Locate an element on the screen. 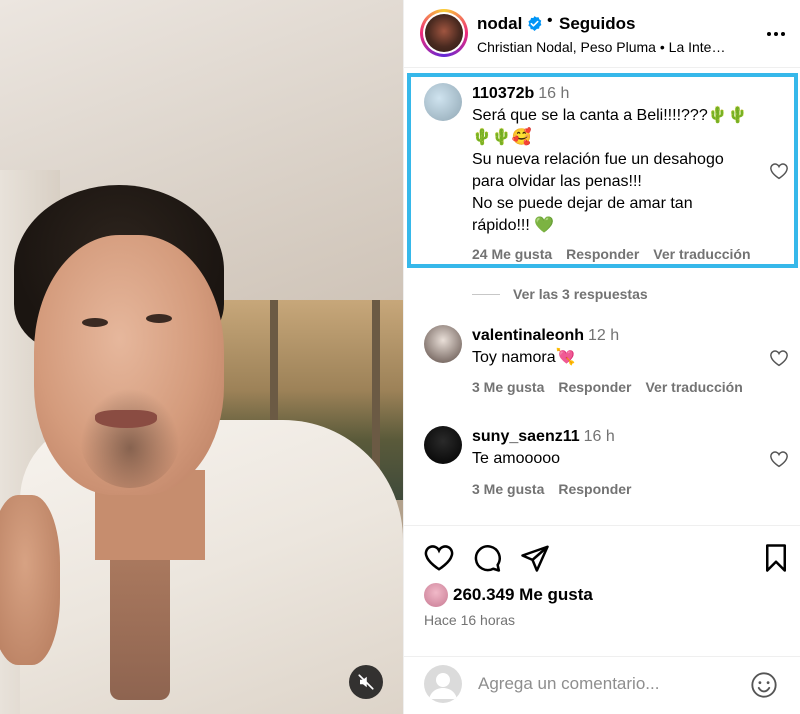  liker-avatar is located at coordinates (436, 595).